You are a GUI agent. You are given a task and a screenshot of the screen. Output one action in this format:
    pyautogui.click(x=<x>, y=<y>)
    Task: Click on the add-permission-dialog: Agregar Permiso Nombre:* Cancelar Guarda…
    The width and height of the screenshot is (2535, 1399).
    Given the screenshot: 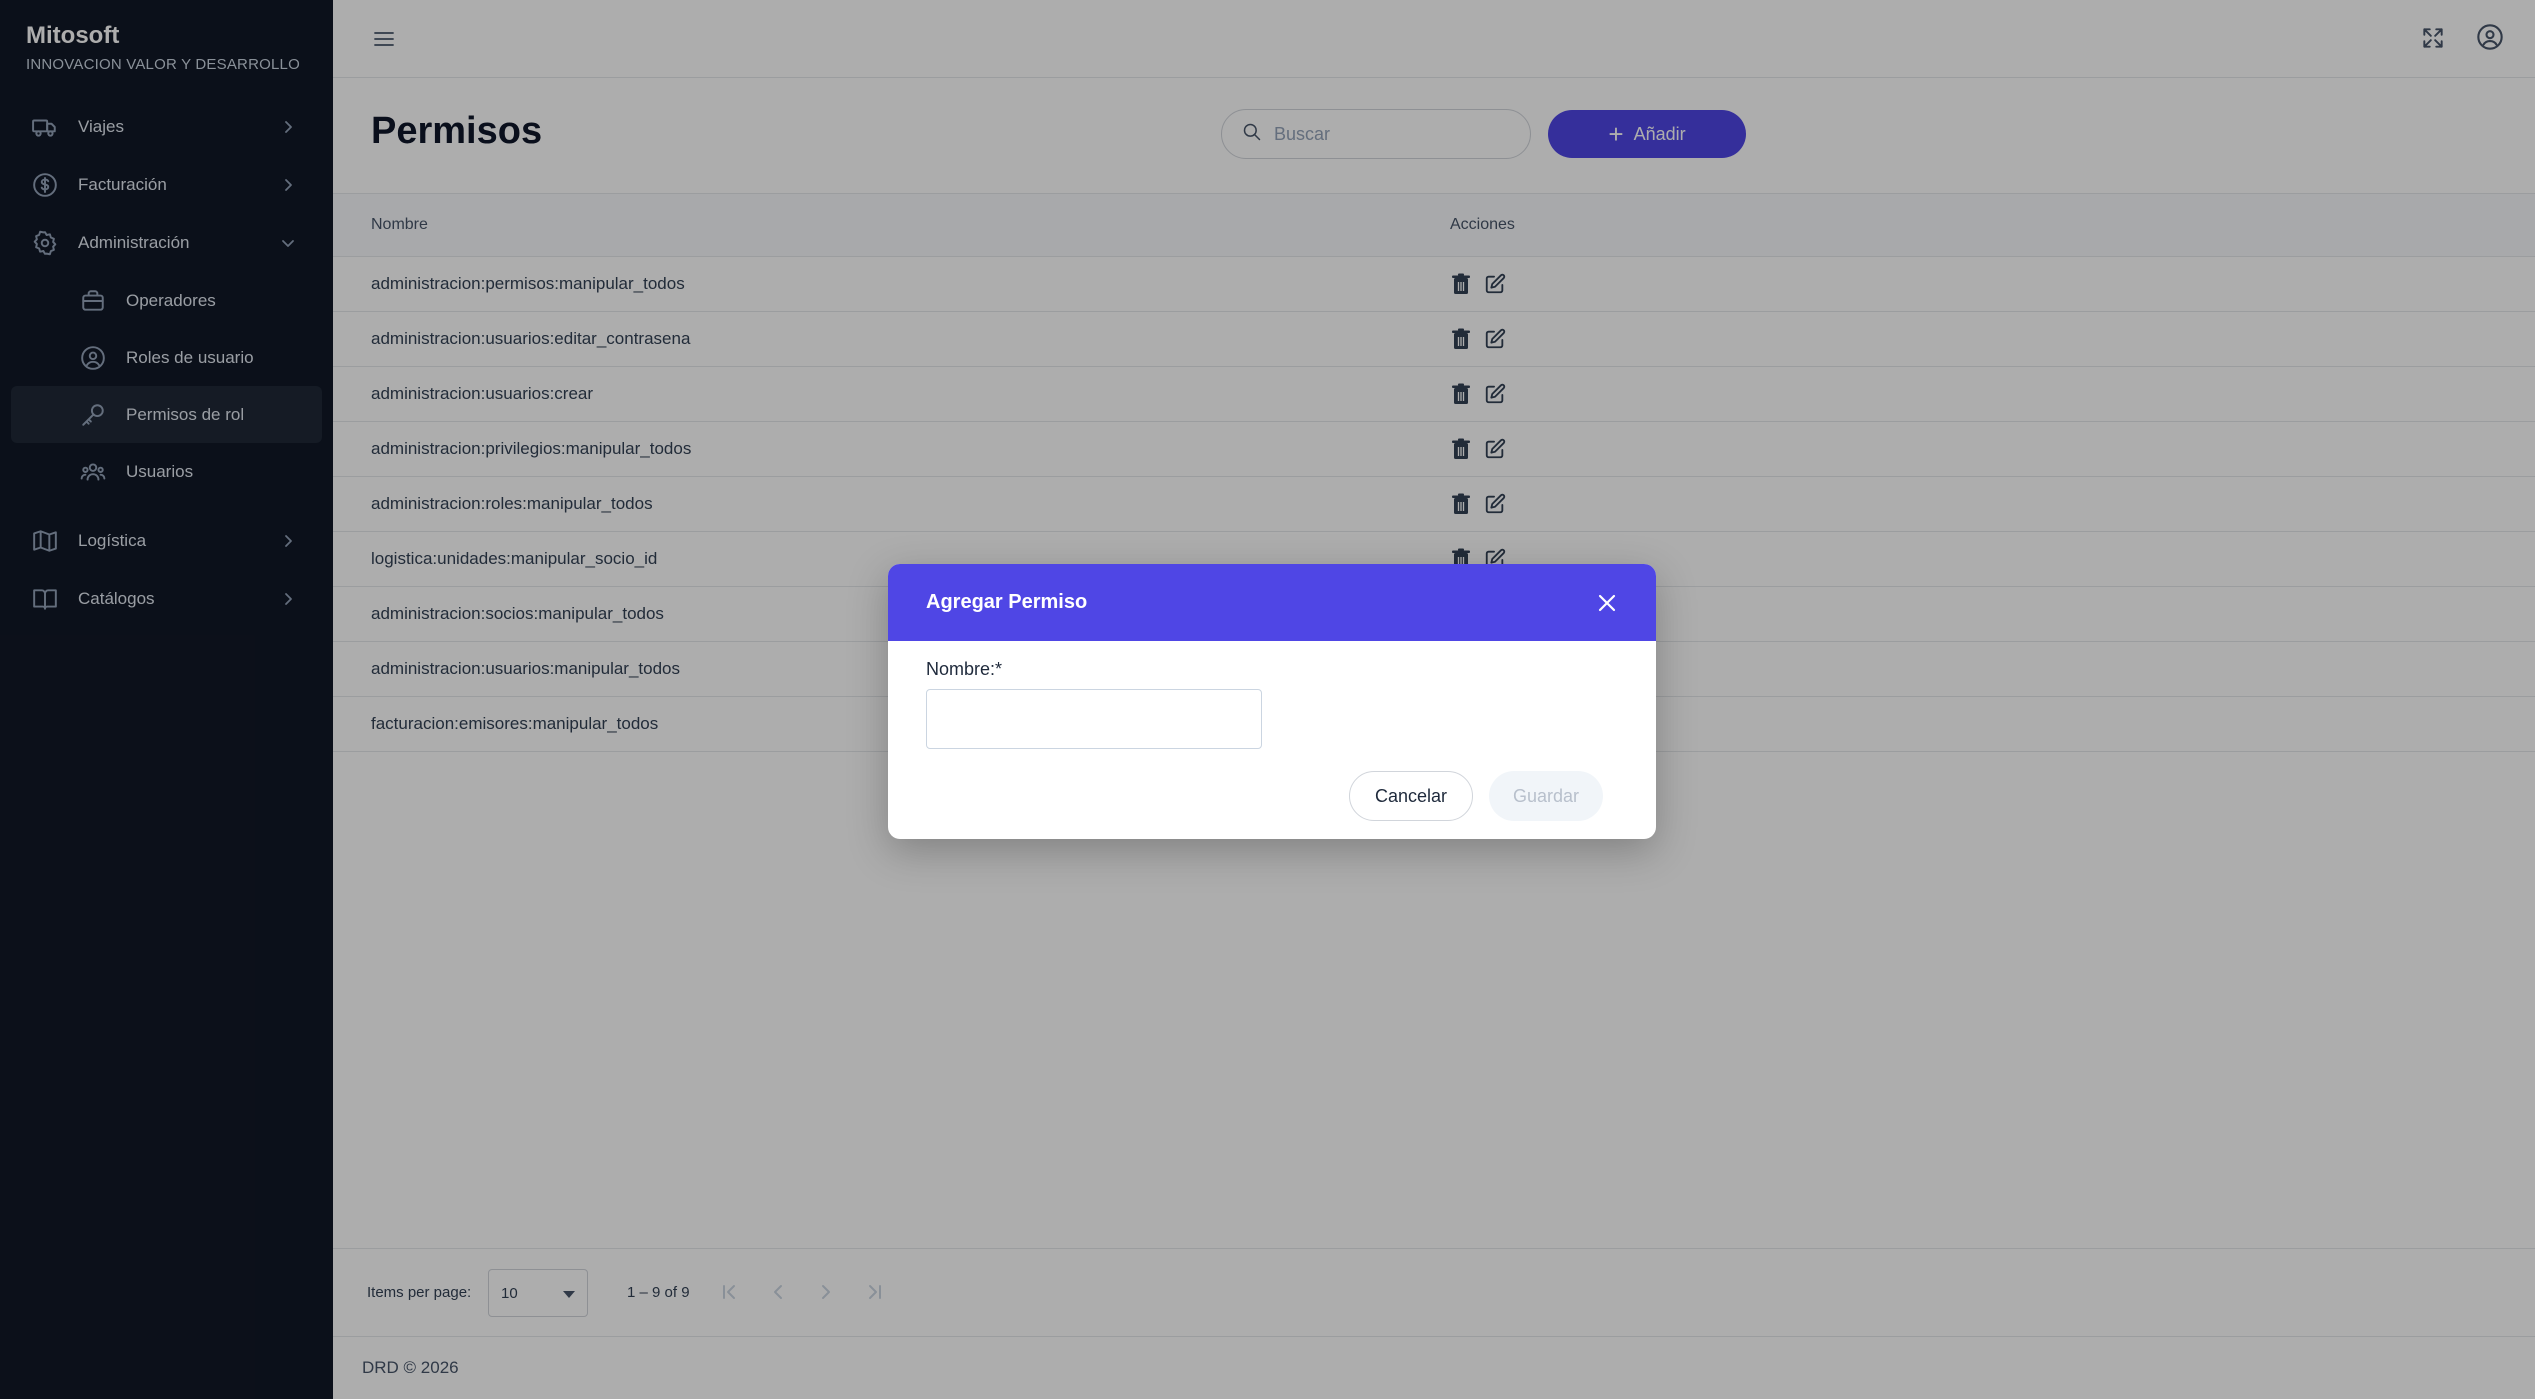 What is the action you would take?
    pyautogui.click(x=1272, y=701)
    